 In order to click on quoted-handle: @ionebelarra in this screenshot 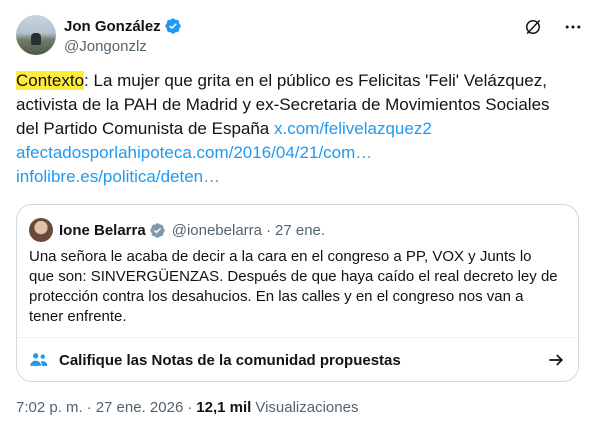, I will do `click(216, 230)`.